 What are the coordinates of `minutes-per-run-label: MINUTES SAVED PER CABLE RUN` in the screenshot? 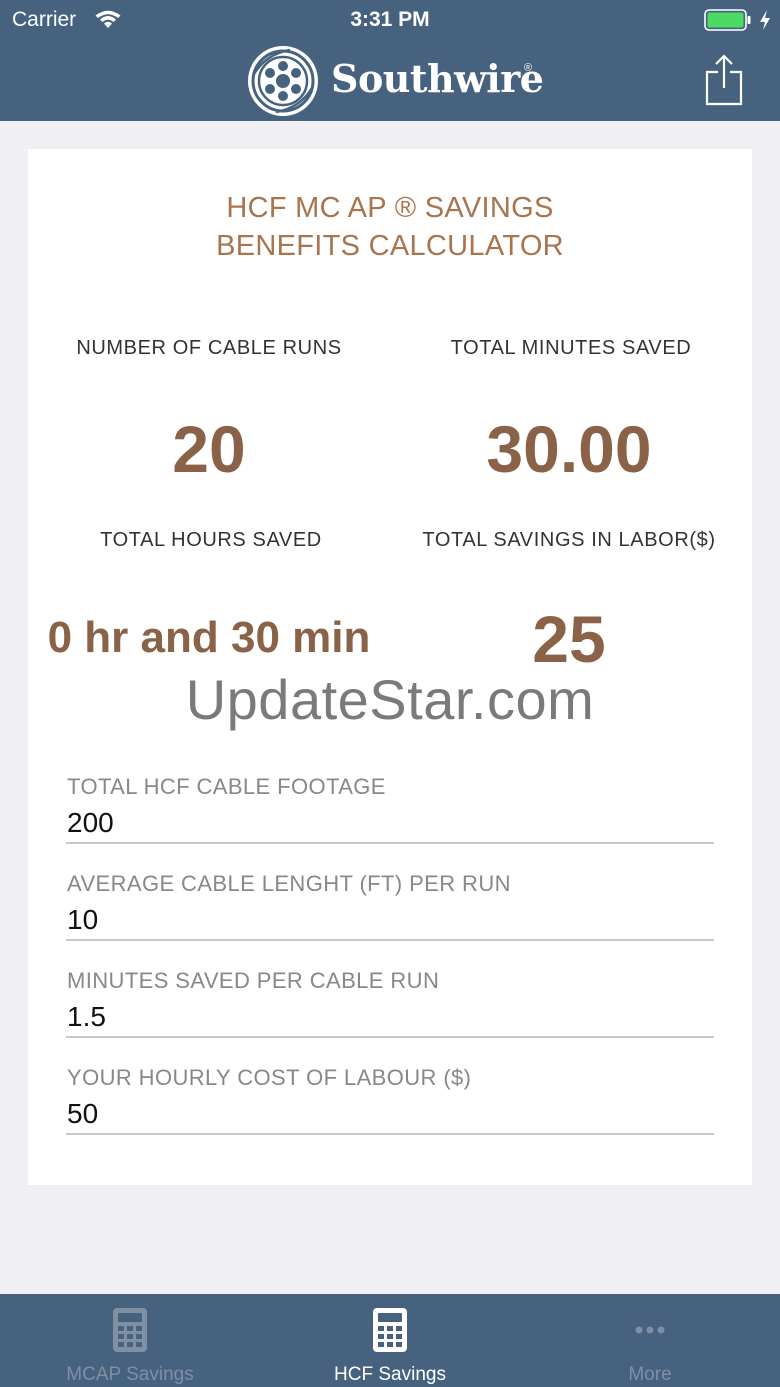 It's located at (253, 980).